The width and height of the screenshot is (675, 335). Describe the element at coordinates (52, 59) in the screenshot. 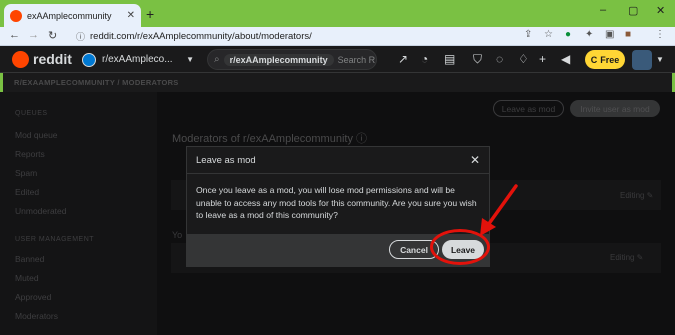

I see `reddit-wordmark: reddit` at that location.